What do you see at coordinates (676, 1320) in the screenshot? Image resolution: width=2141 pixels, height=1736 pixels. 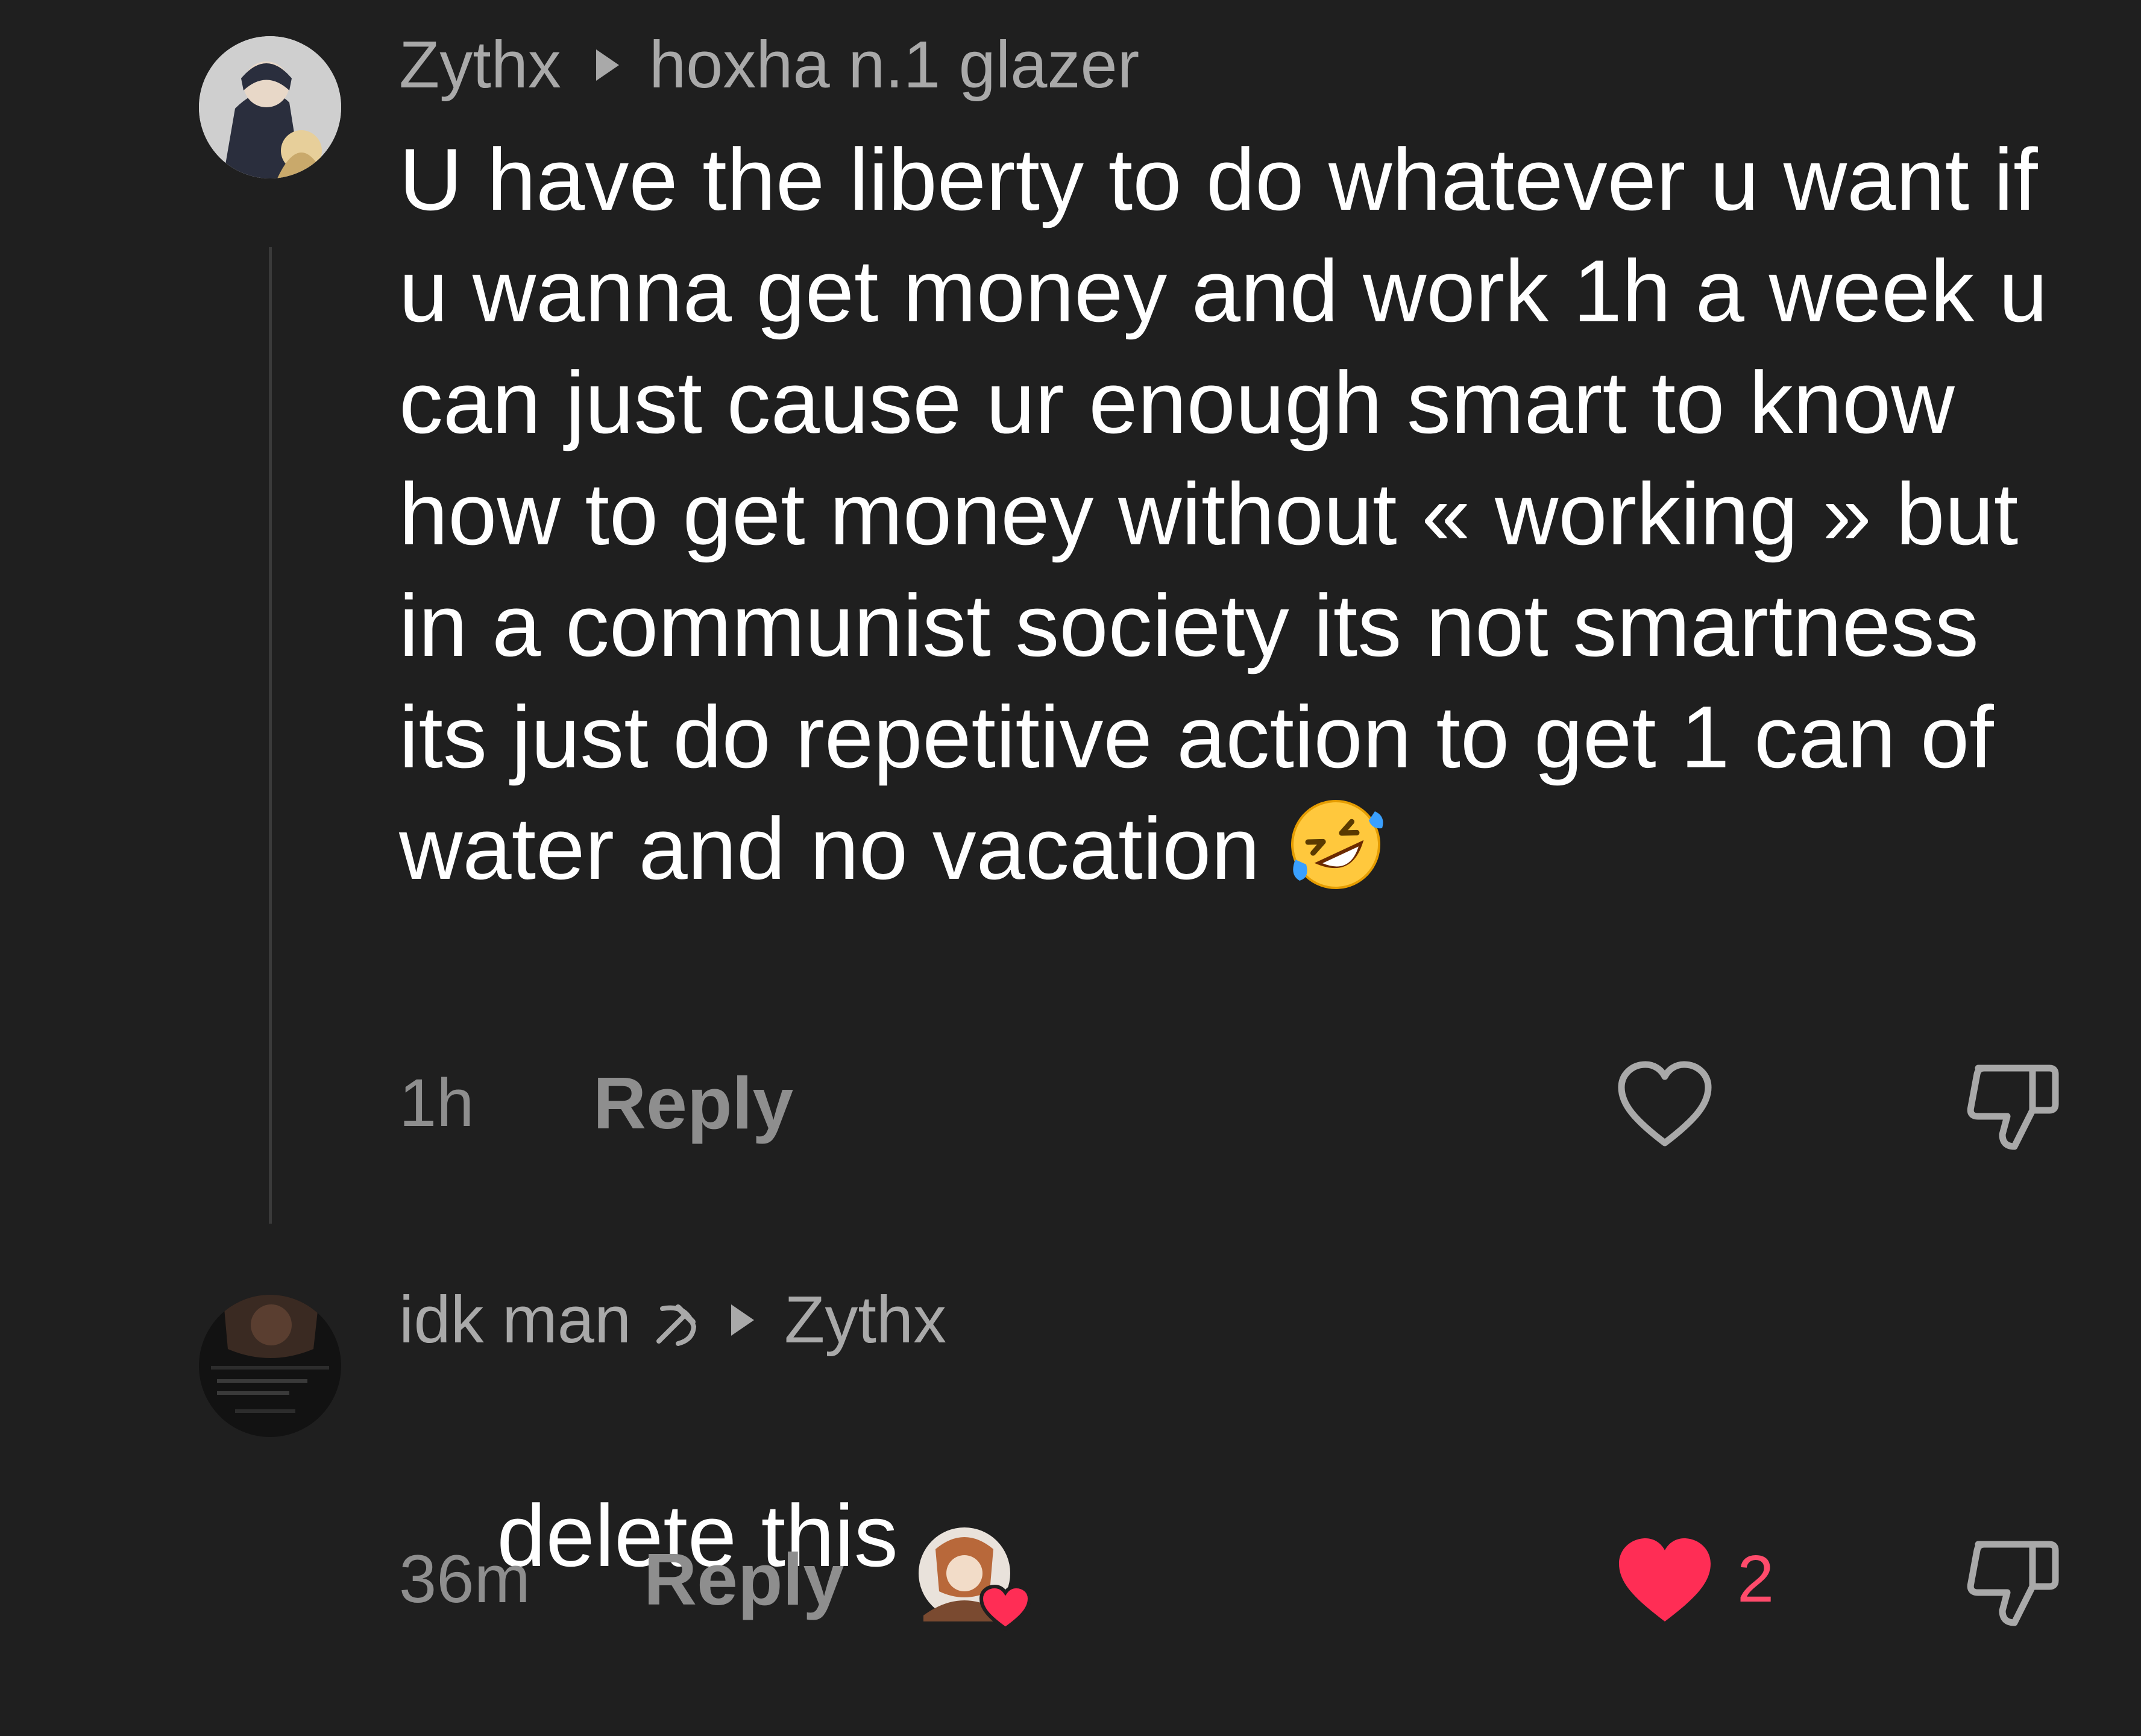 I see `hammer-and-sickle-icon` at bounding box center [676, 1320].